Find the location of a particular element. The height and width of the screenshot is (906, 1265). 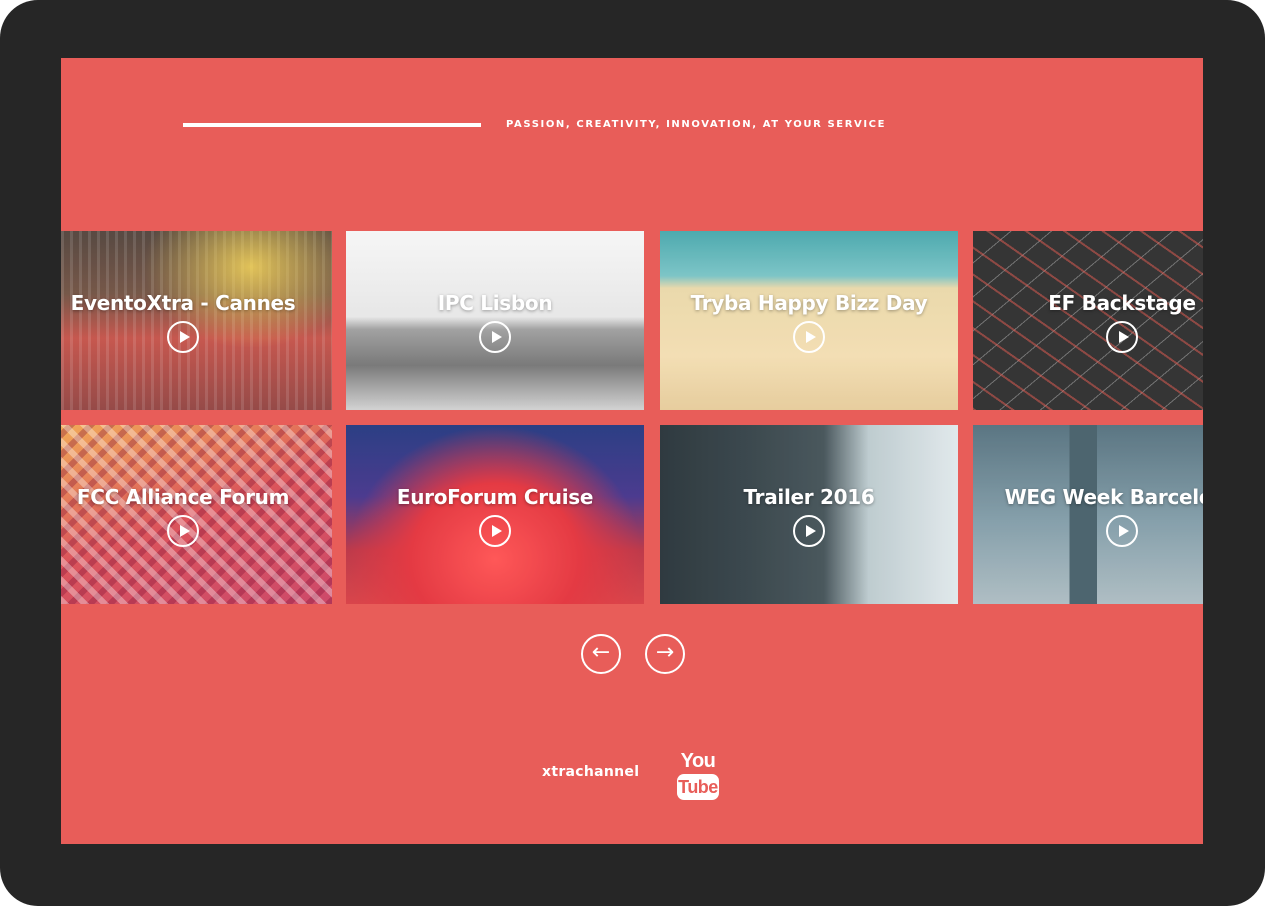

video-title: EventoXtra - Cannes is located at coordinates (183, 303).